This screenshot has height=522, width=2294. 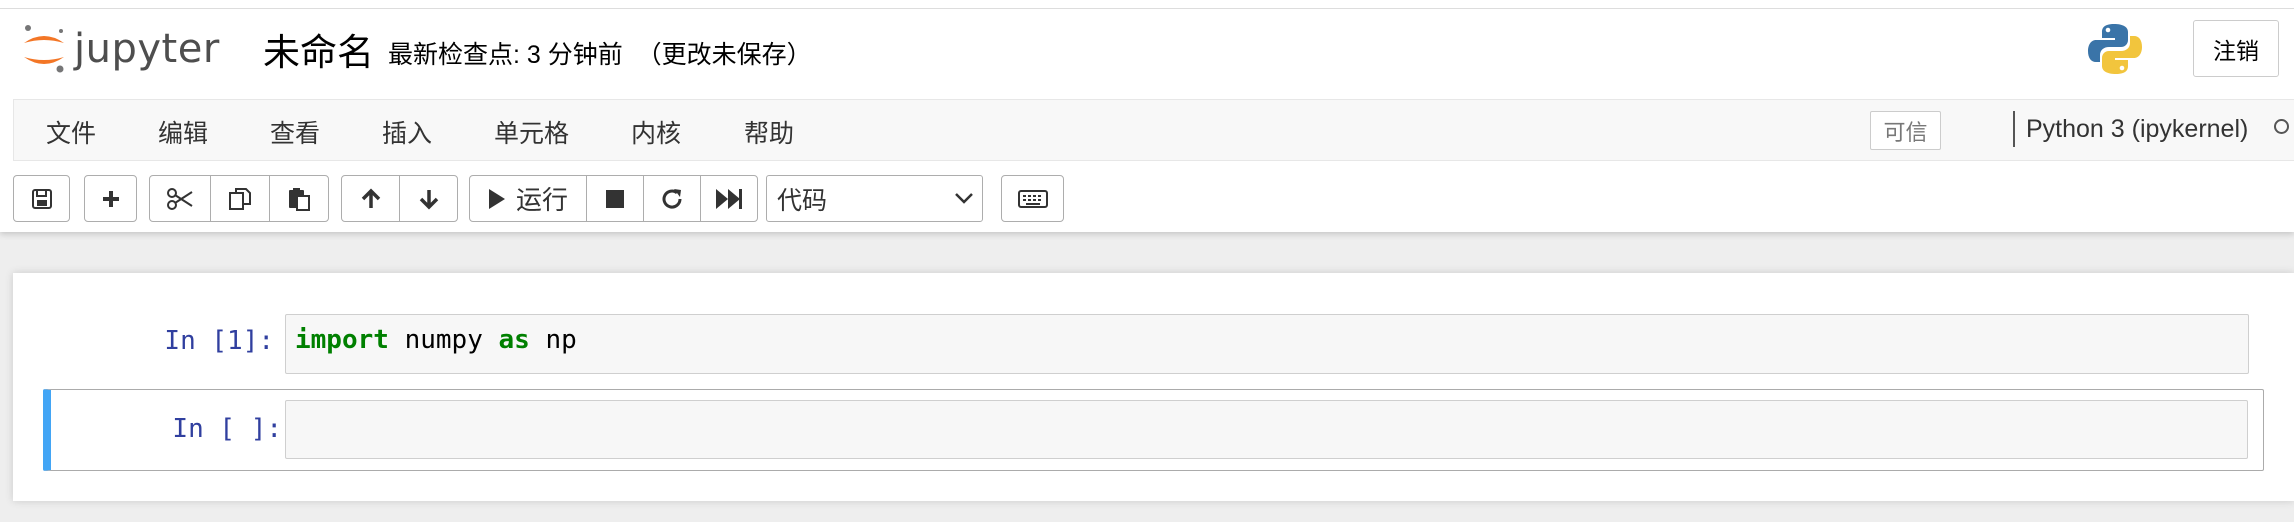 What do you see at coordinates (71, 132) in the screenshot?
I see `menu-file: 文件` at bounding box center [71, 132].